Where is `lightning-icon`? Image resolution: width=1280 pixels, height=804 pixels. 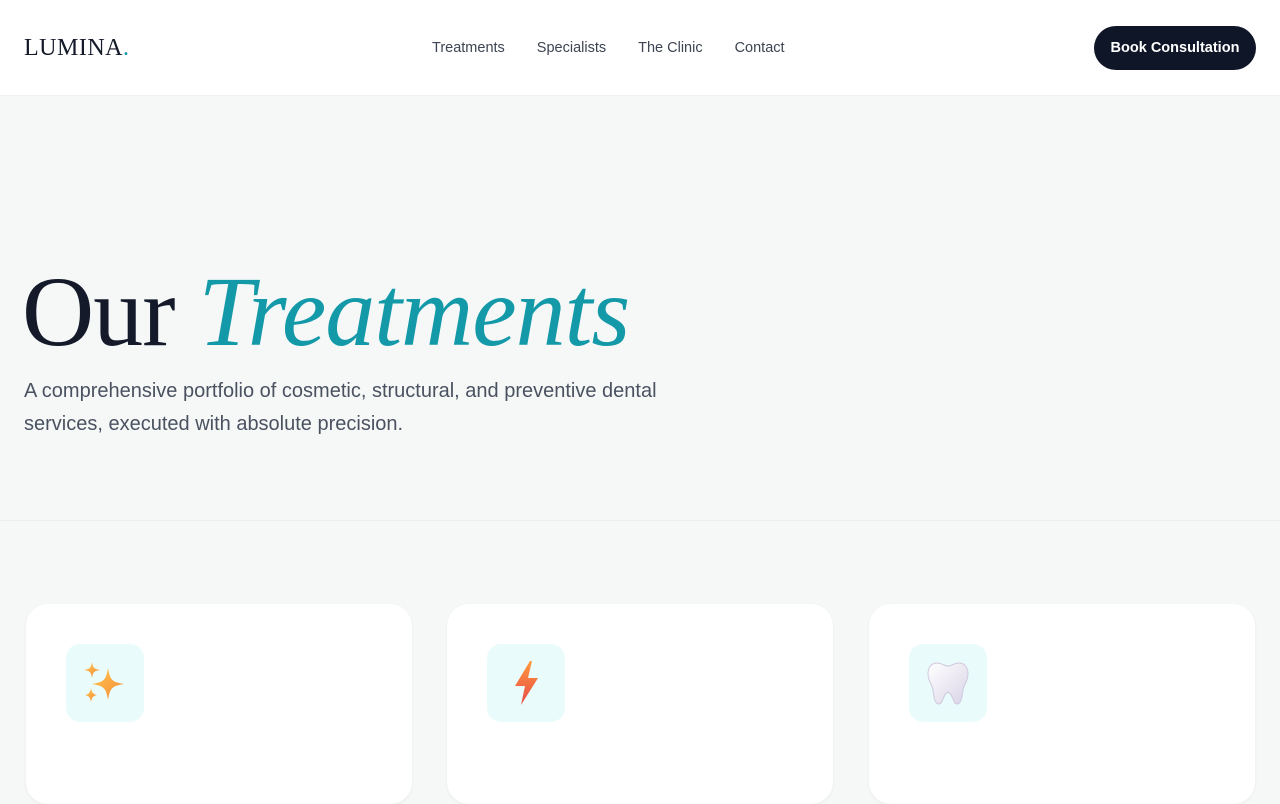
lightning-icon is located at coordinates (526, 683).